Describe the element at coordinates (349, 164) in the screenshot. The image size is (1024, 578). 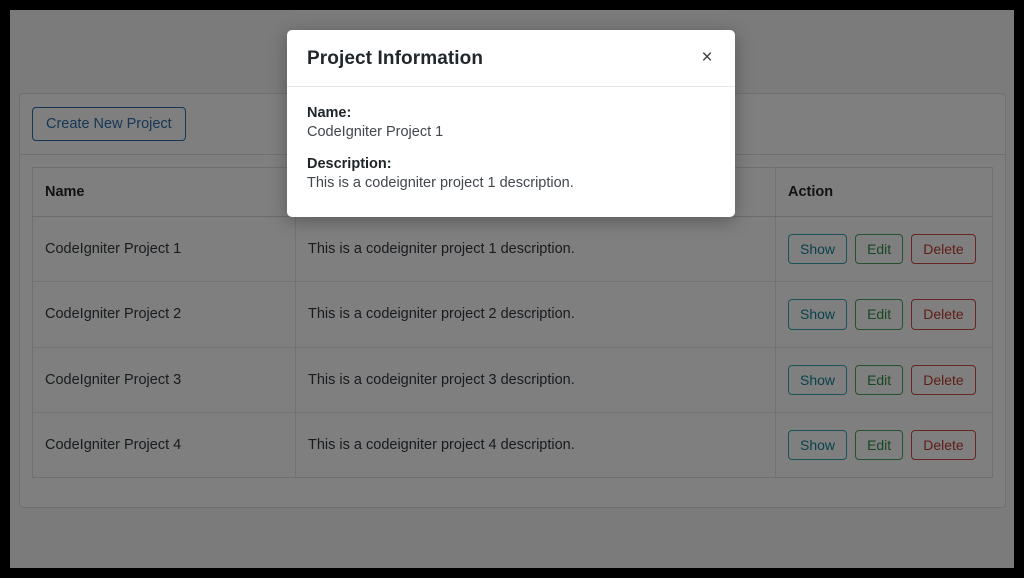
I see `modal-description-label: Description:` at that location.